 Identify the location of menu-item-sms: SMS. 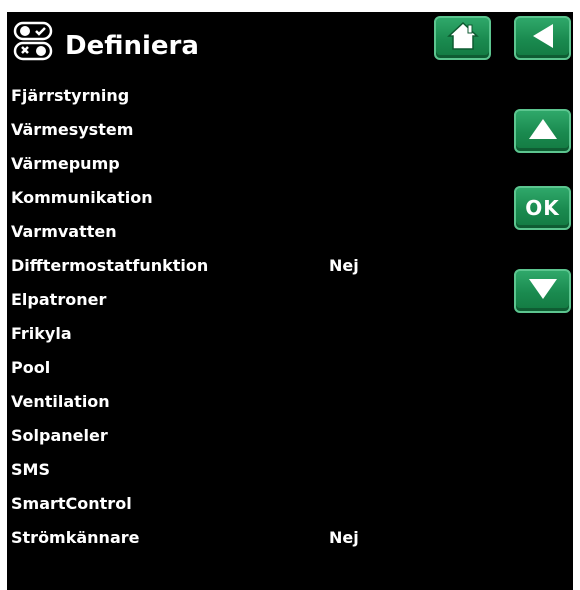
(251, 469).